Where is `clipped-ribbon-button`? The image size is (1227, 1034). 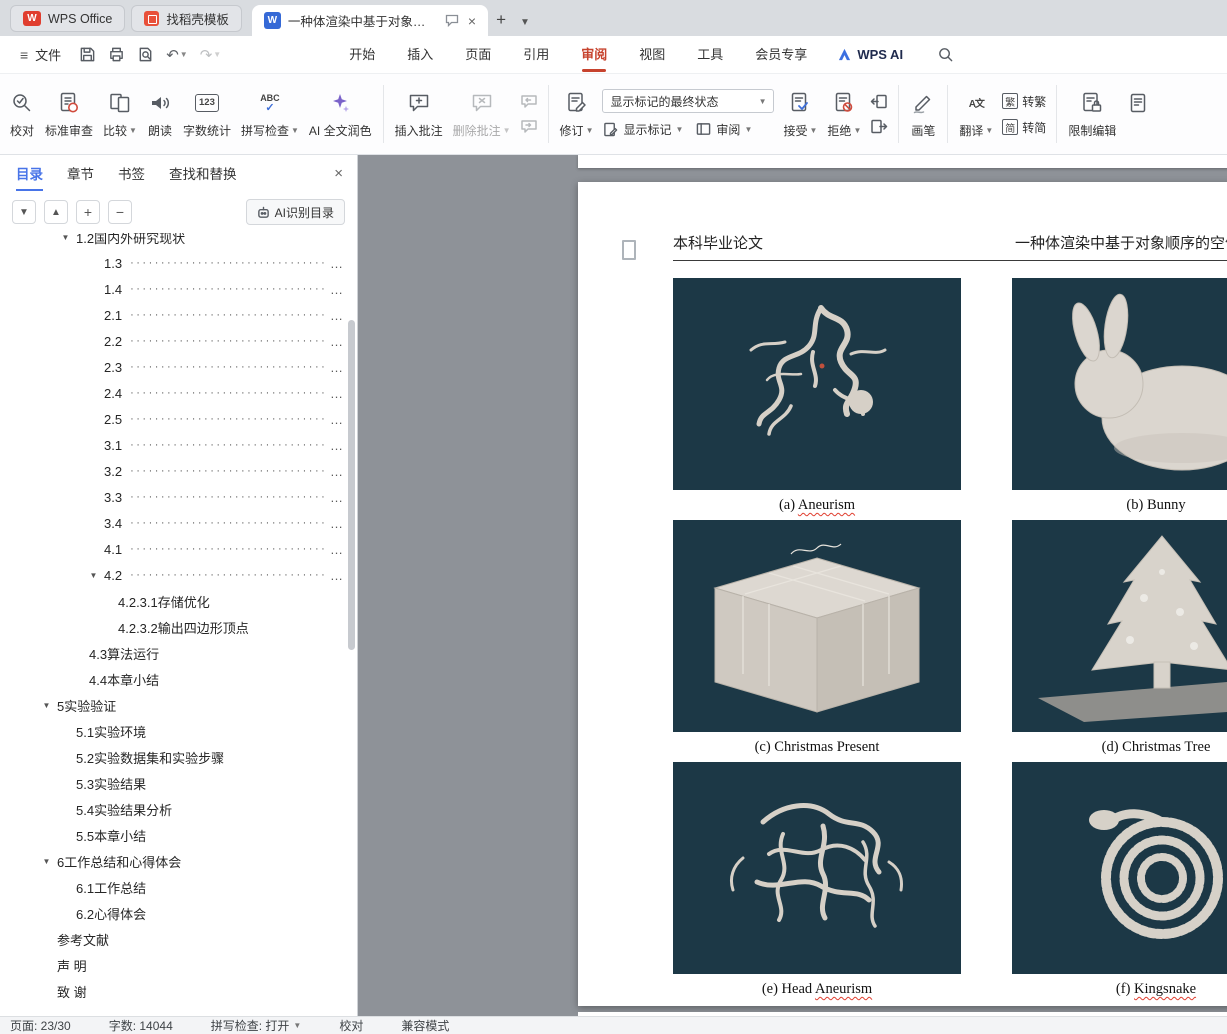 clipped-ribbon-button is located at coordinates (1139, 114).